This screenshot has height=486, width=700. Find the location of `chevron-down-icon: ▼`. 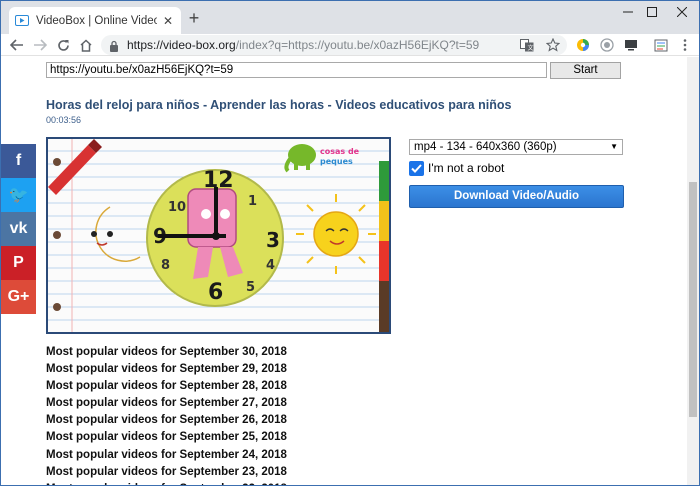

chevron-down-icon: ▼ is located at coordinates (614, 146).